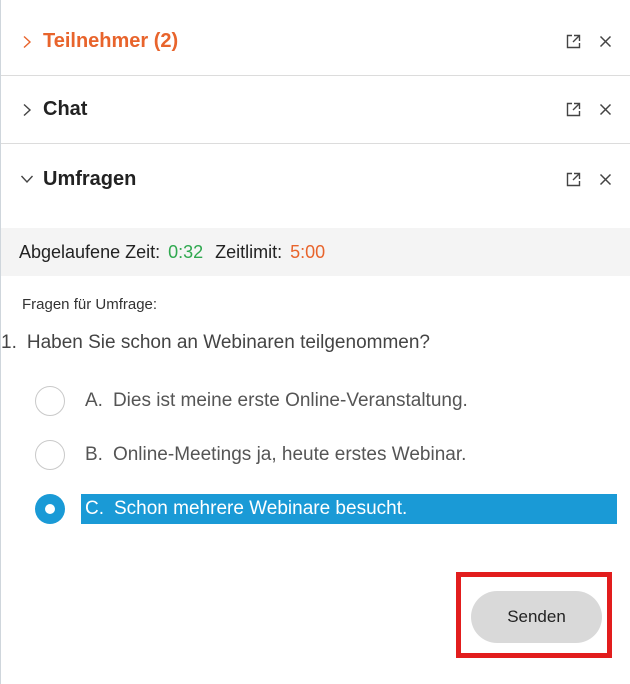  Describe the element at coordinates (9, 342) in the screenshot. I see `question-number: 1.` at that location.